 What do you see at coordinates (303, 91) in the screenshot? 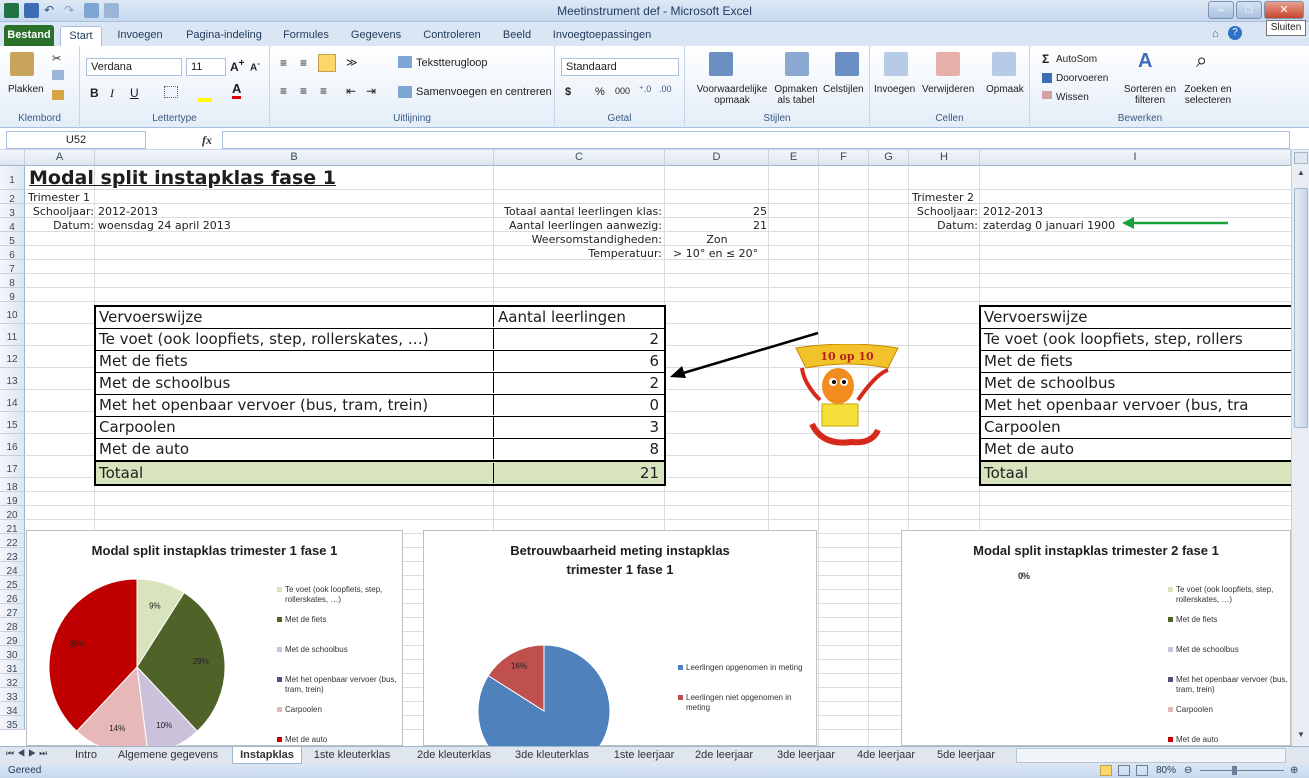
I see `align-center-icon: ≡` at bounding box center [303, 91].